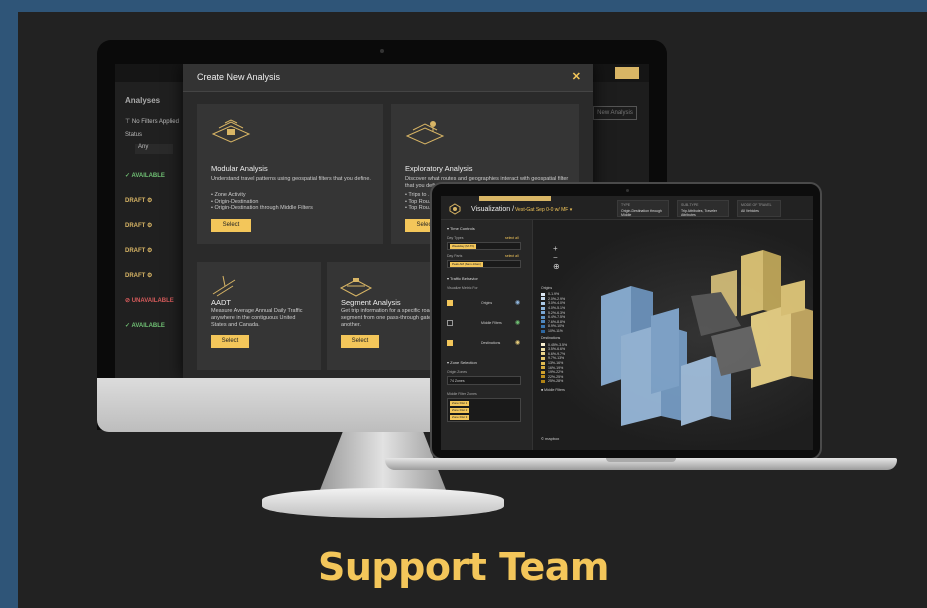 This screenshot has width=927, height=608. Describe the element at coordinates (641, 213) in the screenshot. I see `meta-value: Origin-Destination through Middle` at that location.